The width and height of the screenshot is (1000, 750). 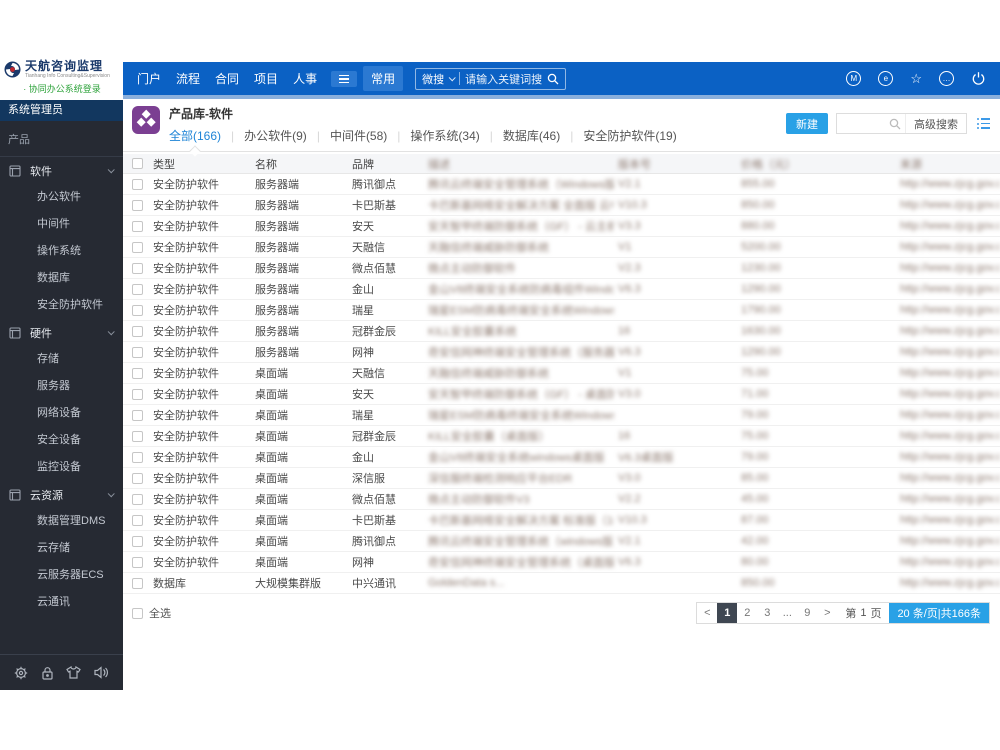 What do you see at coordinates (747, 613) in the screenshot?
I see `page-number-2: 2` at bounding box center [747, 613].